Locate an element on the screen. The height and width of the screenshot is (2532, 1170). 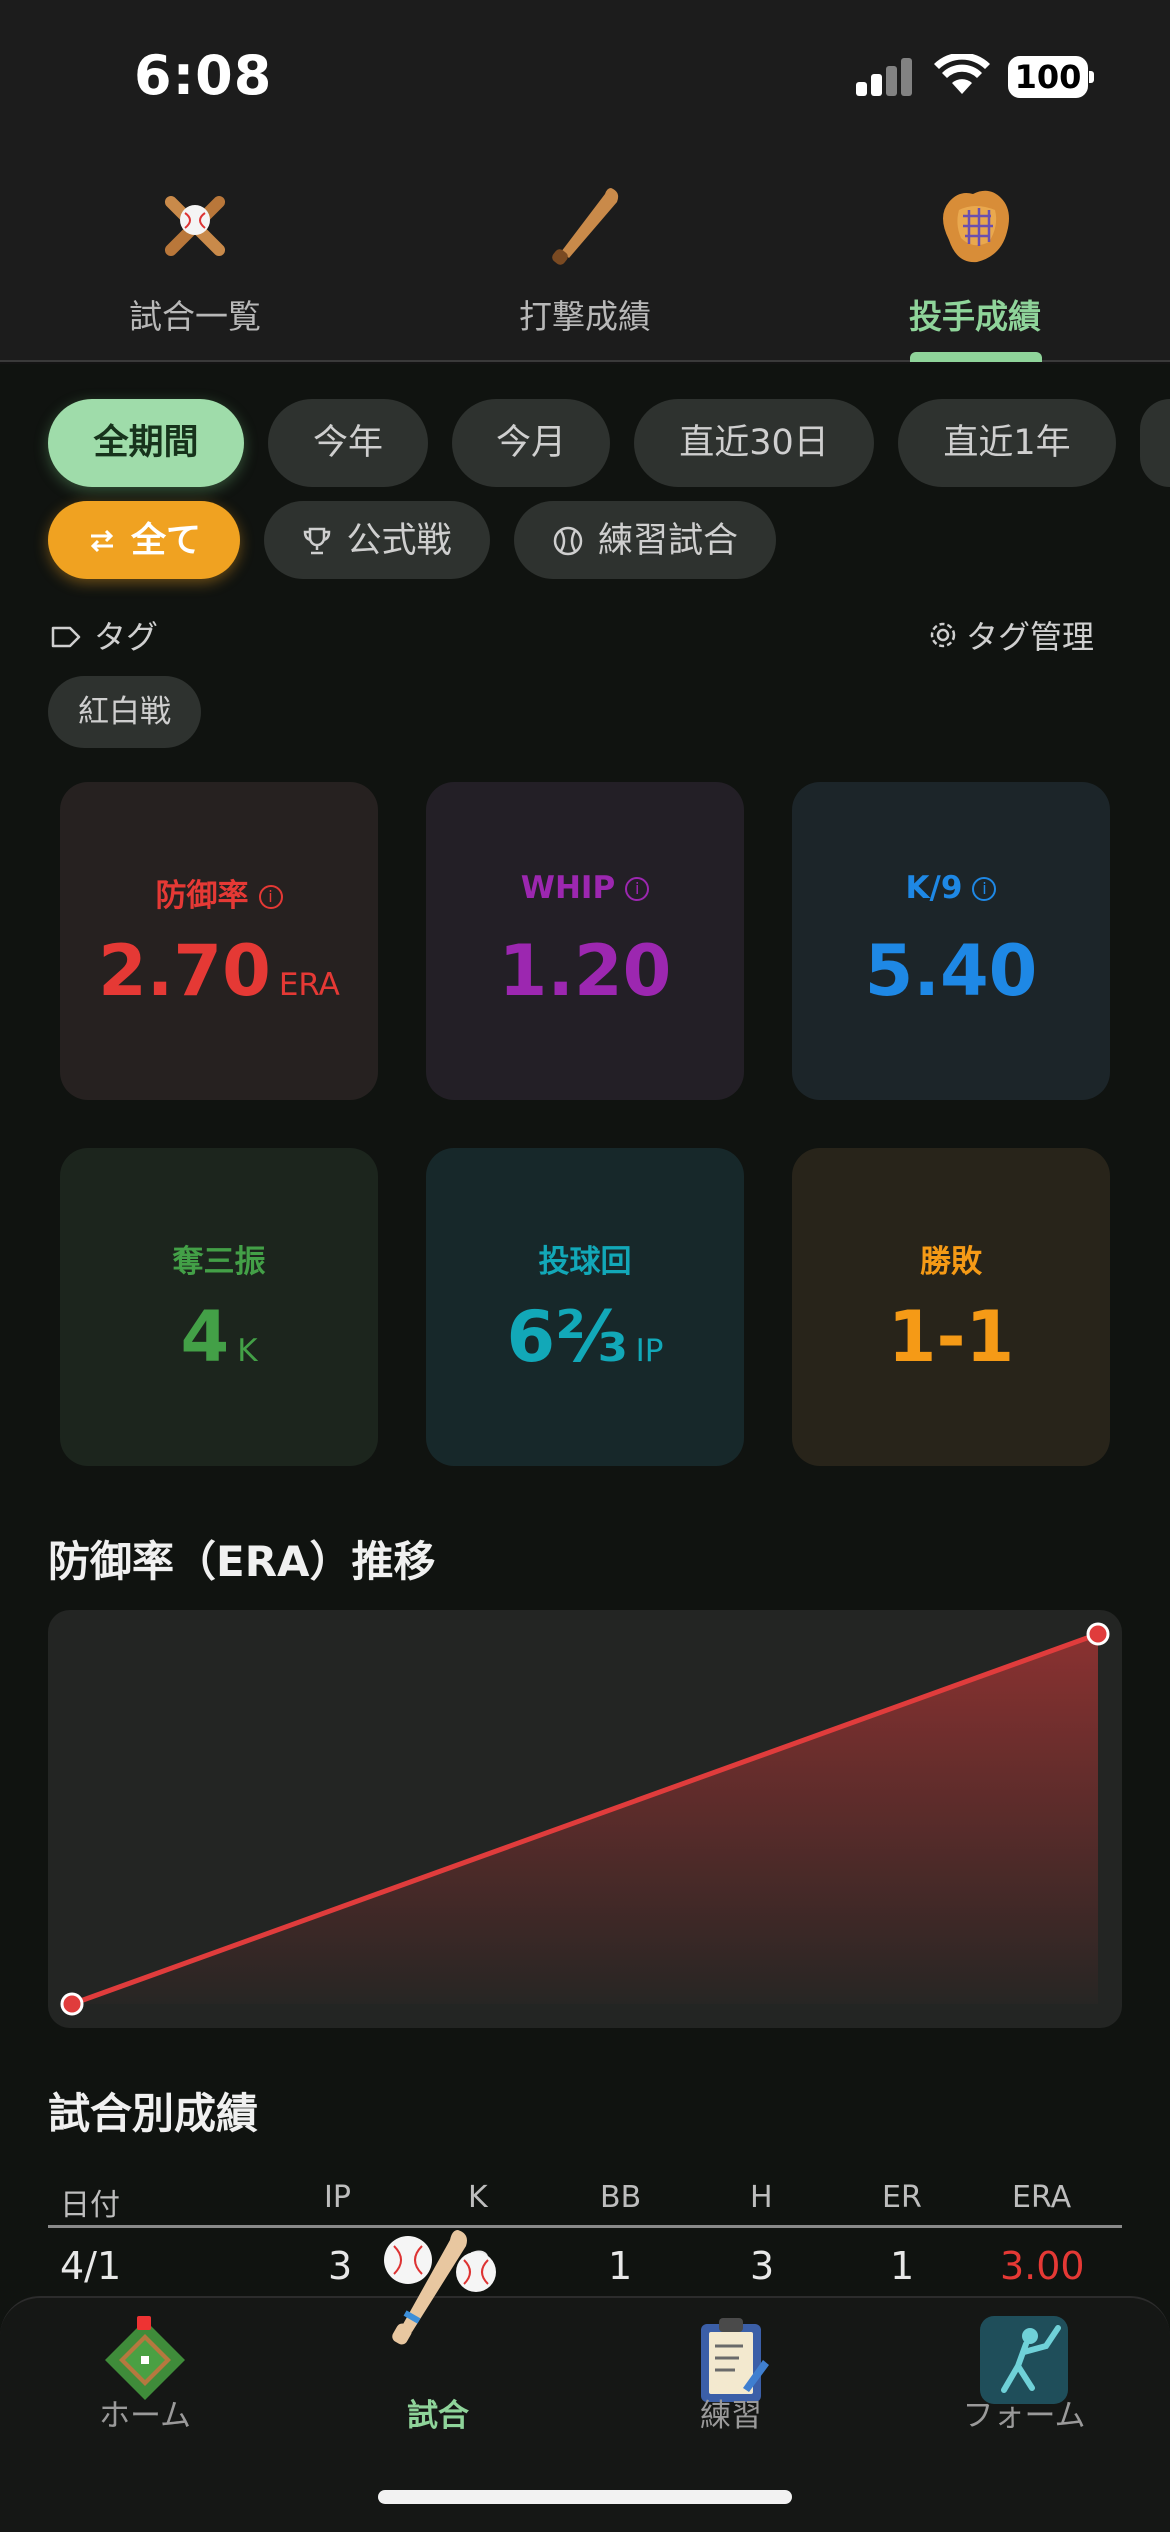
era-chart-svg is located at coordinates (585, 1819).